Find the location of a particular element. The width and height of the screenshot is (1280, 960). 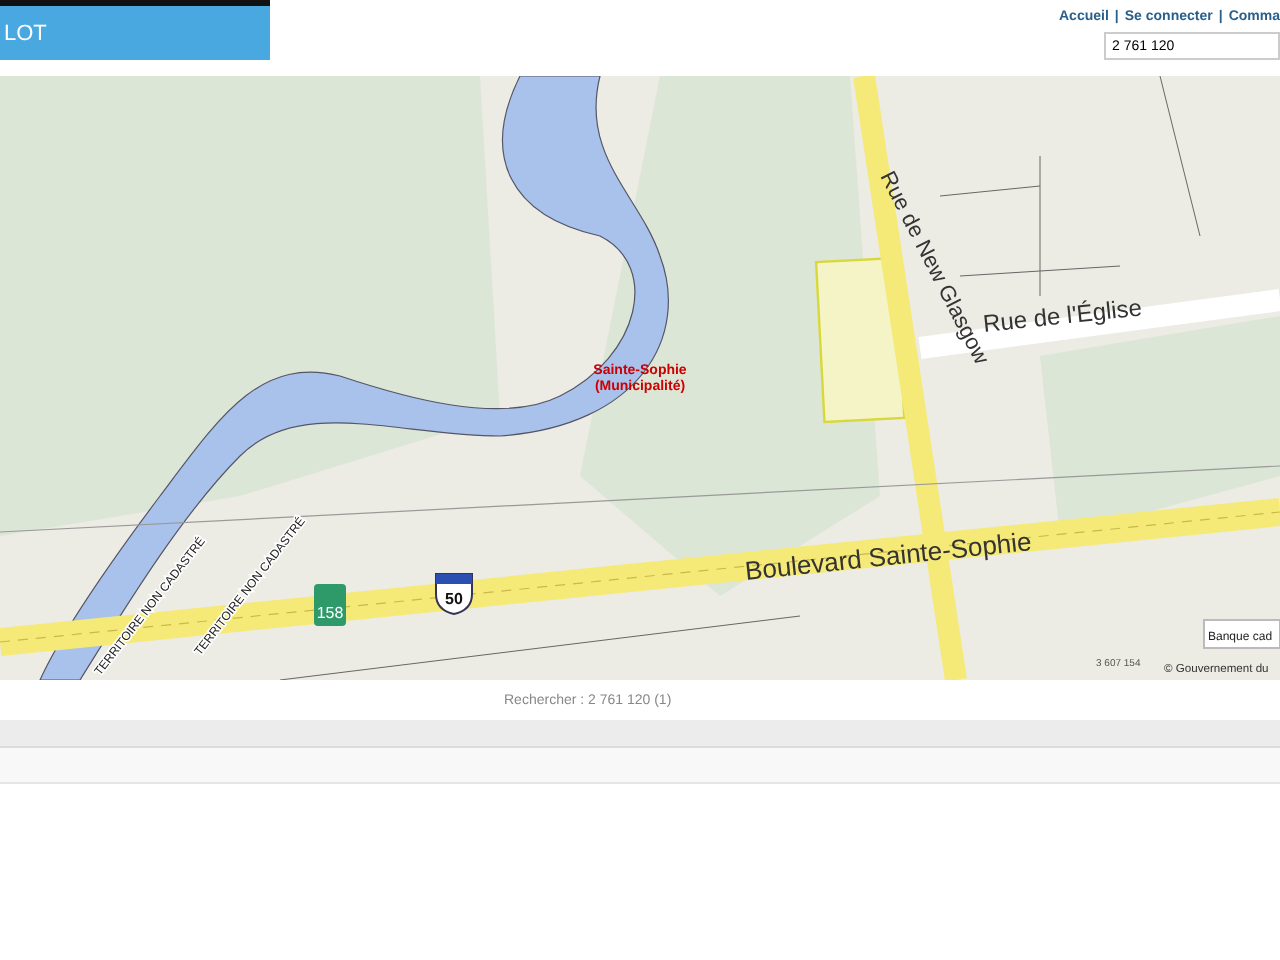

map-label: Boulevard Sainte-Sophie is located at coordinates (888, 556).